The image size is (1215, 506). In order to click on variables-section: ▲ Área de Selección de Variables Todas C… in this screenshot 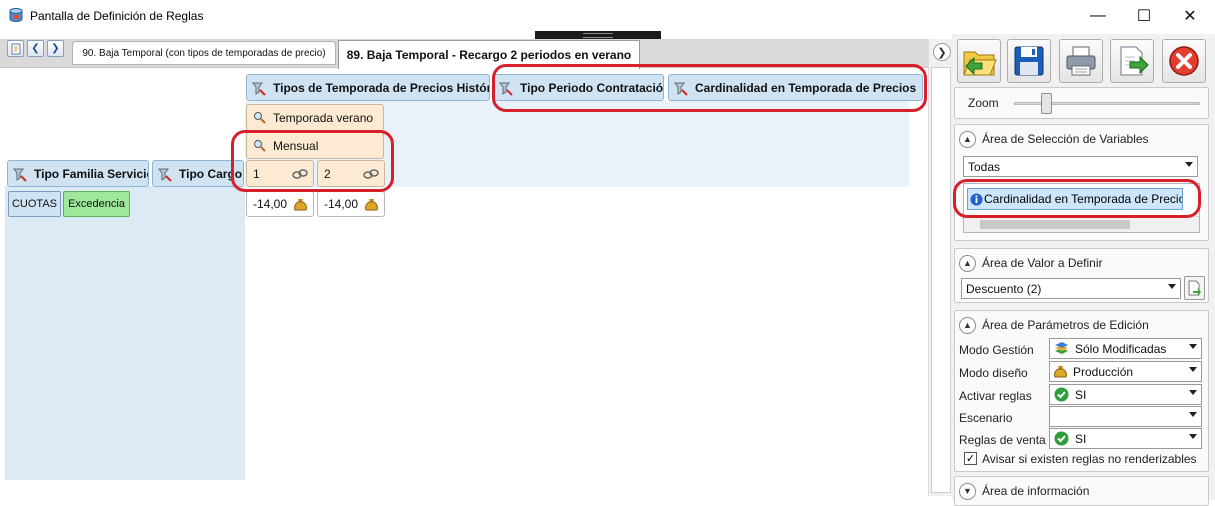, I will do `click(1081, 182)`.